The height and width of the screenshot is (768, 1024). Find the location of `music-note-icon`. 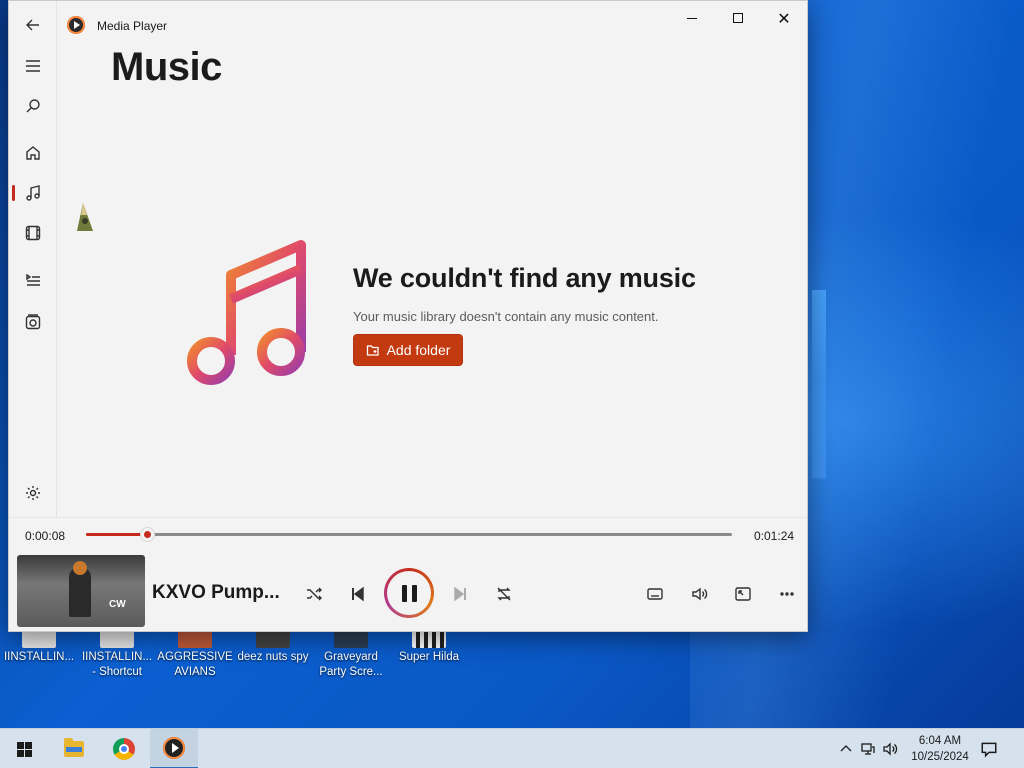

music-note-icon is located at coordinates (33, 193).